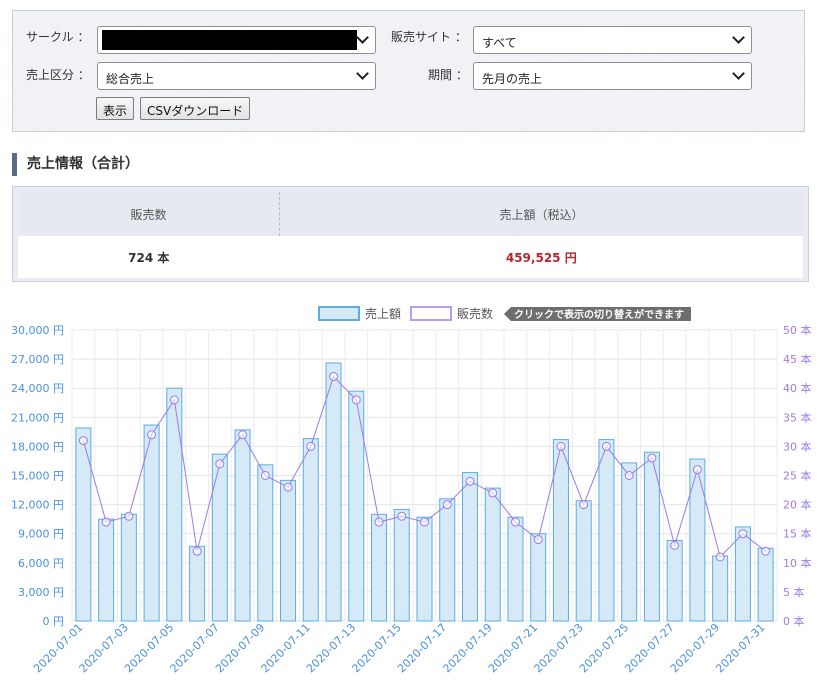 The height and width of the screenshot is (700, 830). What do you see at coordinates (475, 313) in the screenshot?
I see `legend-count-label: 販売数` at bounding box center [475, 313].